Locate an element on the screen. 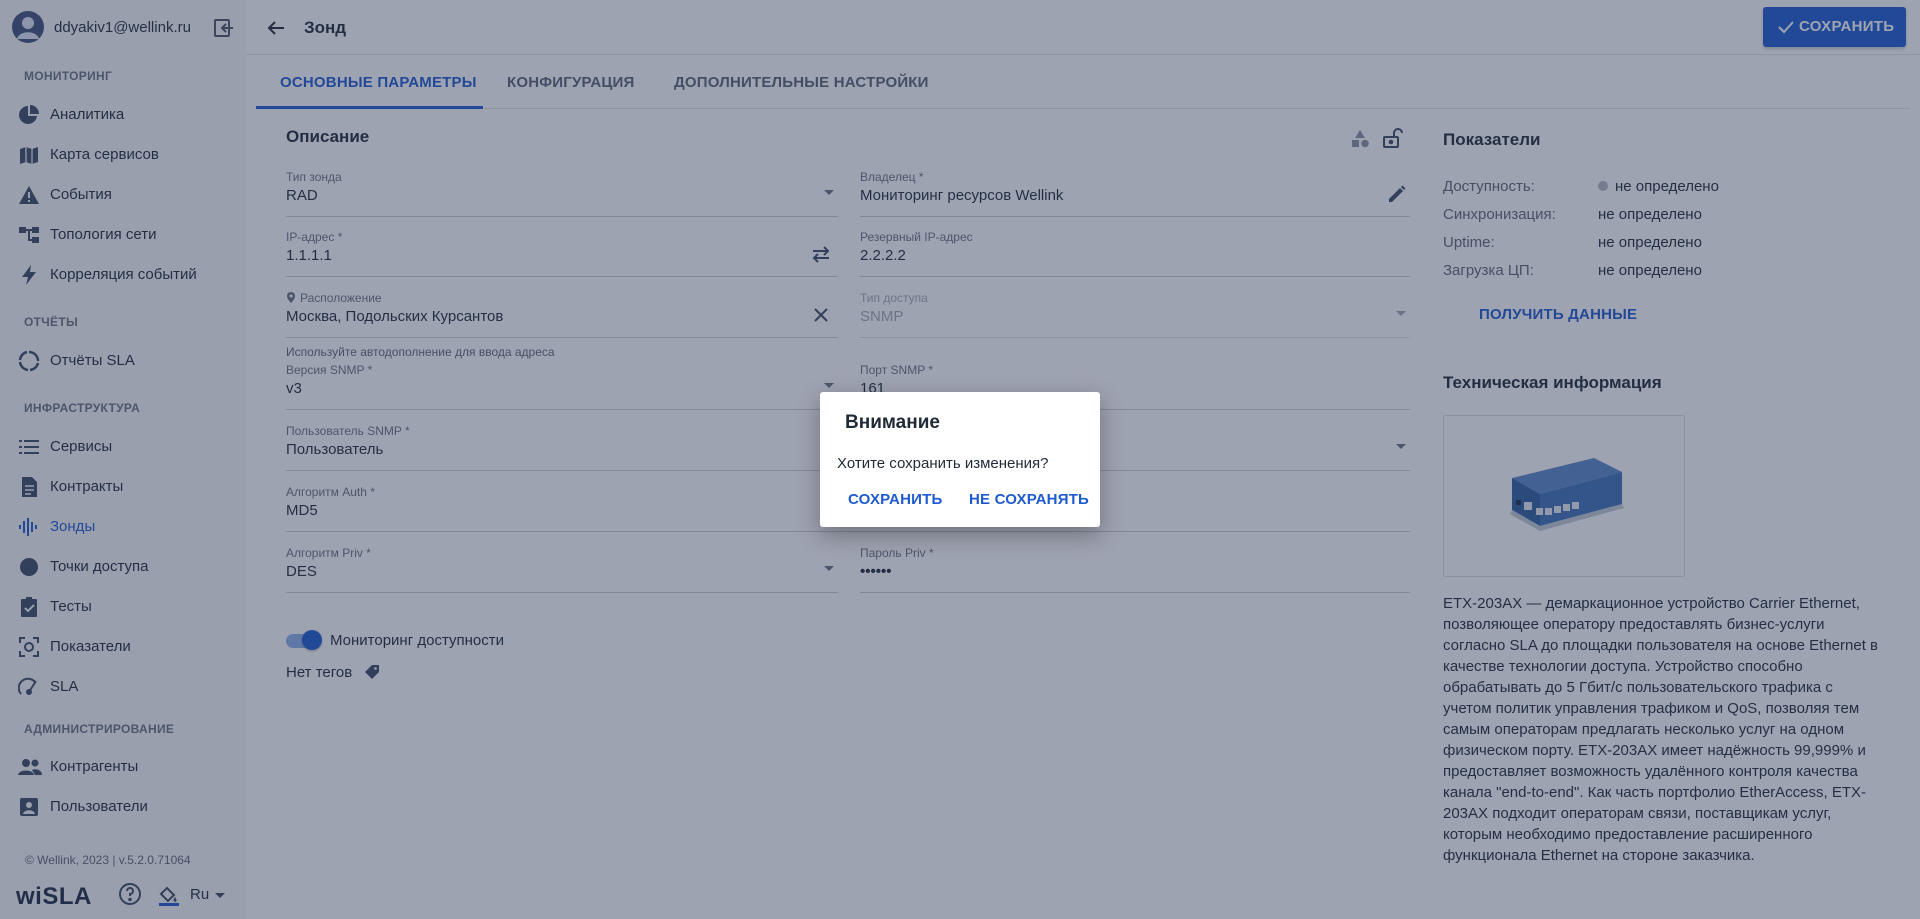  dialog-title: Внимание is located at coordinates (892, 422).